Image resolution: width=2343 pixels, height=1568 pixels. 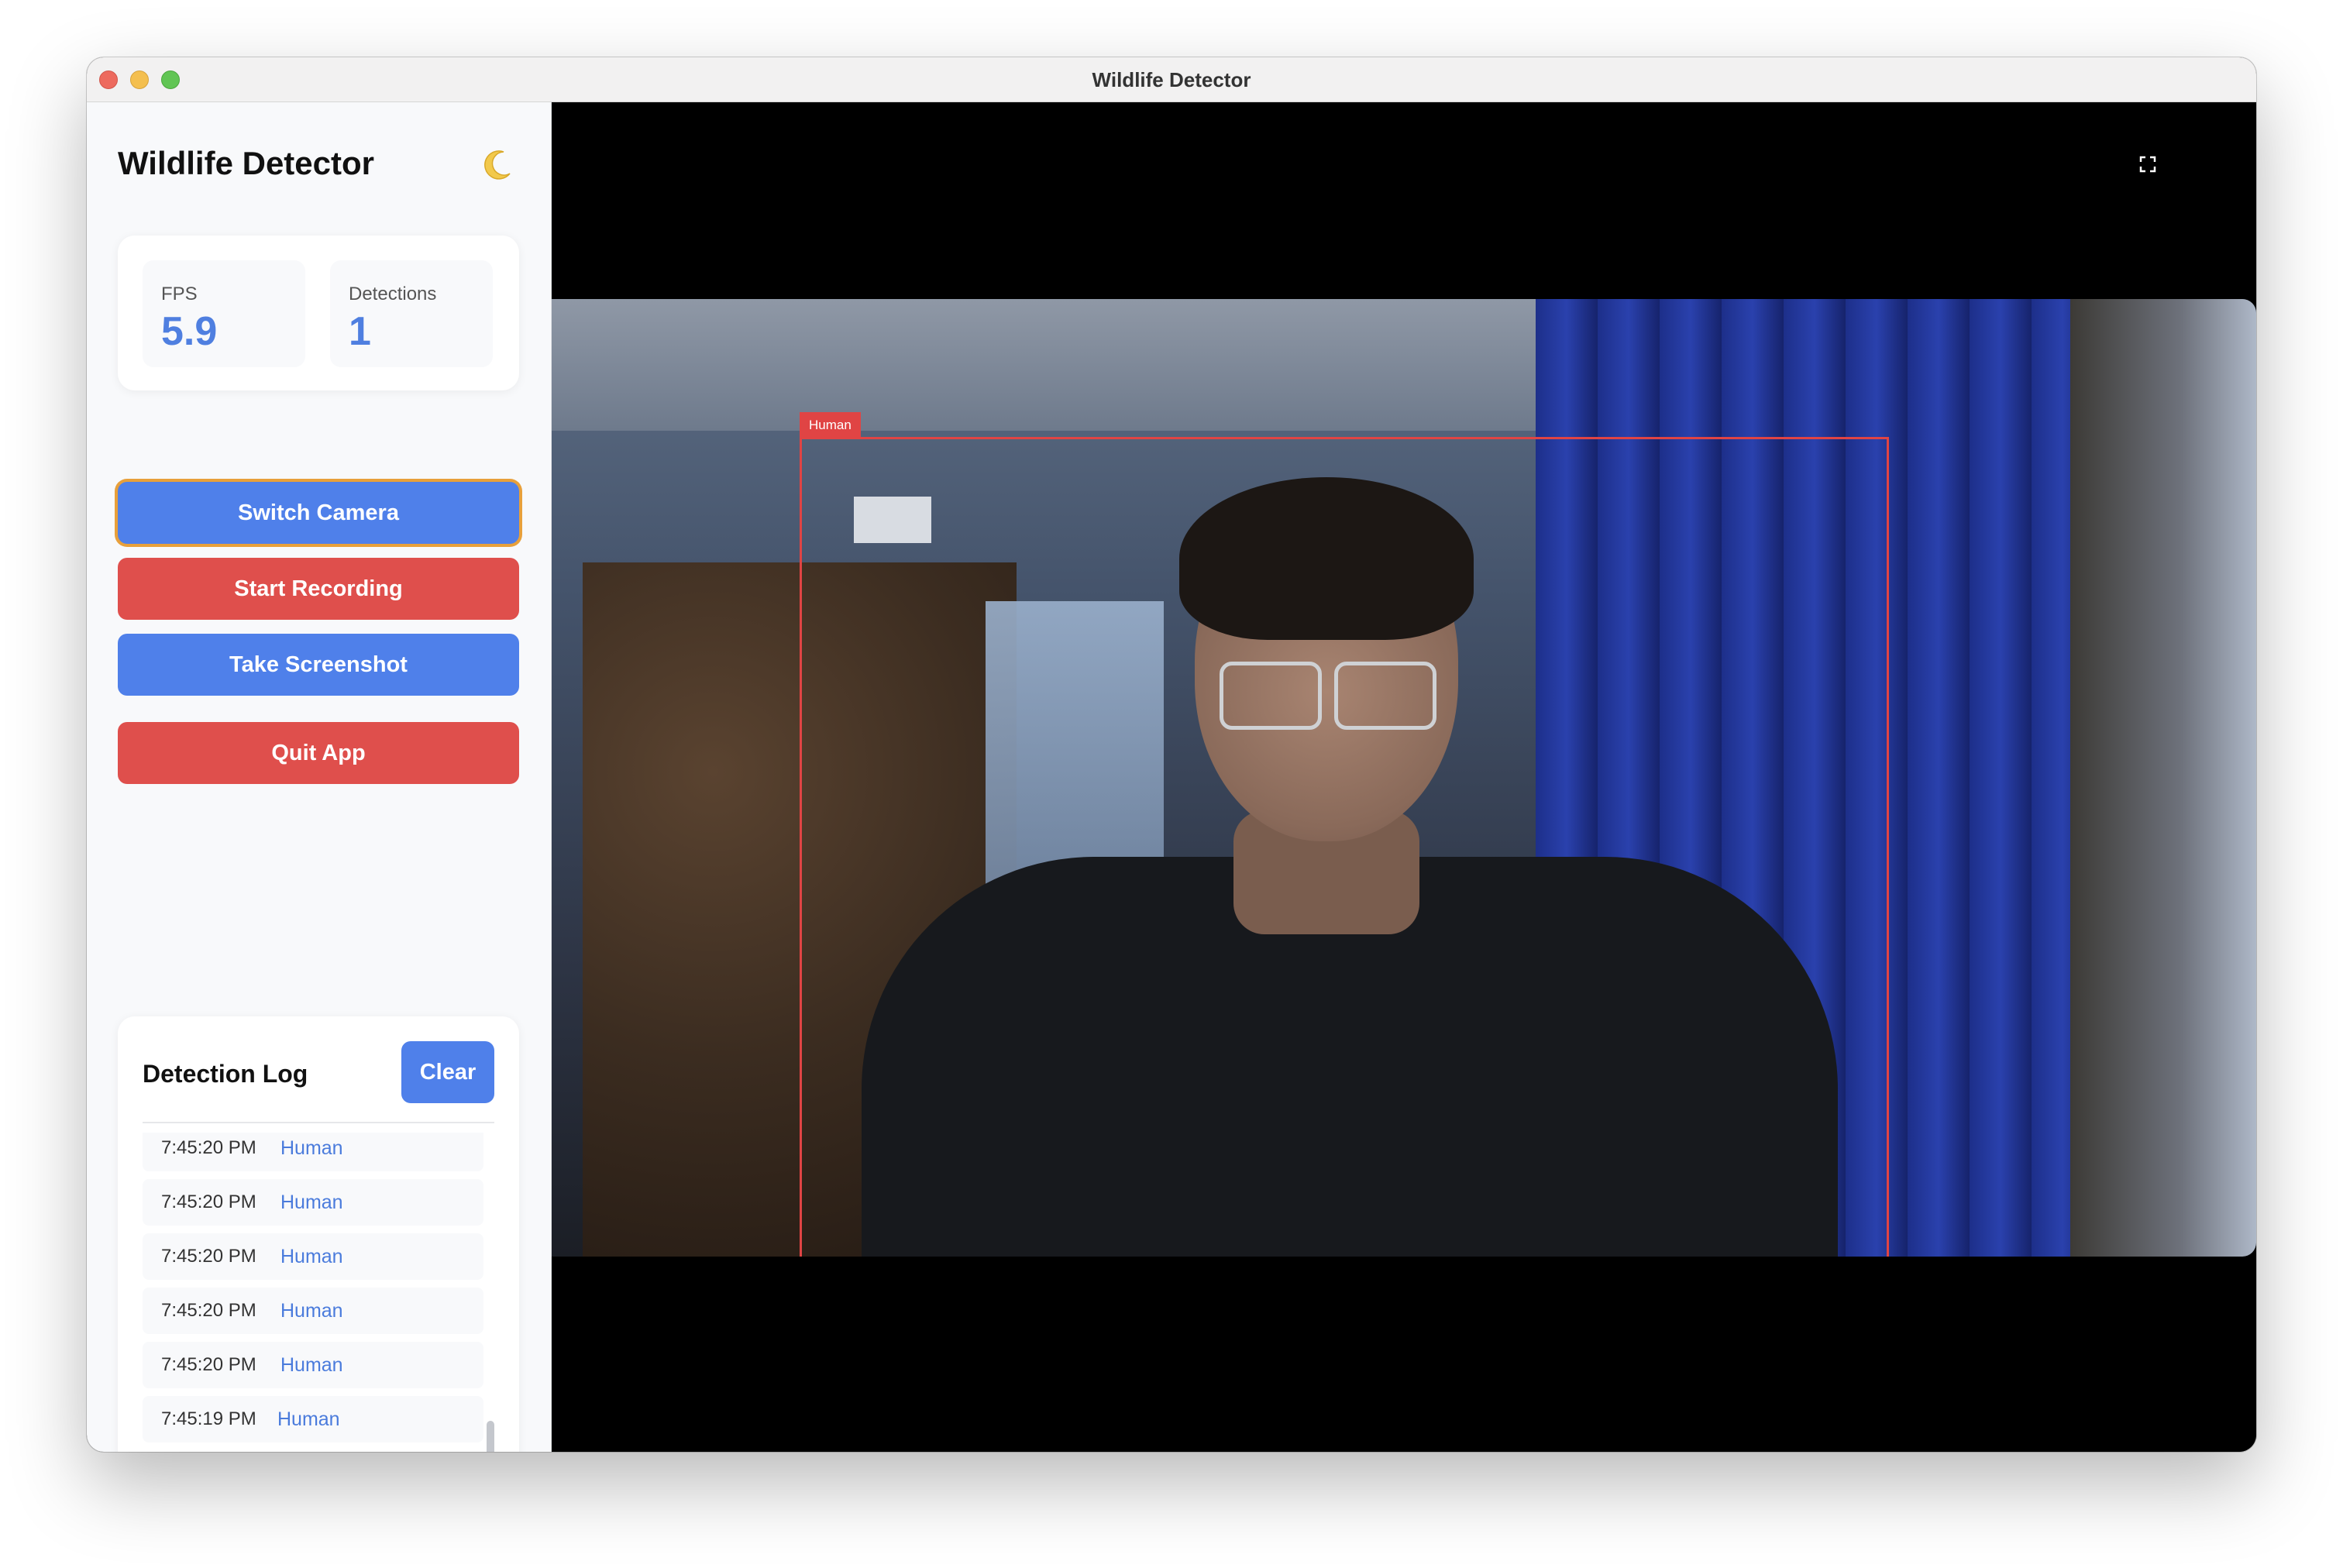 What do you see at coordinates (830, 425) in the screenshot?
I see `detection-box-label: Human` at bounding box center [830, 425].